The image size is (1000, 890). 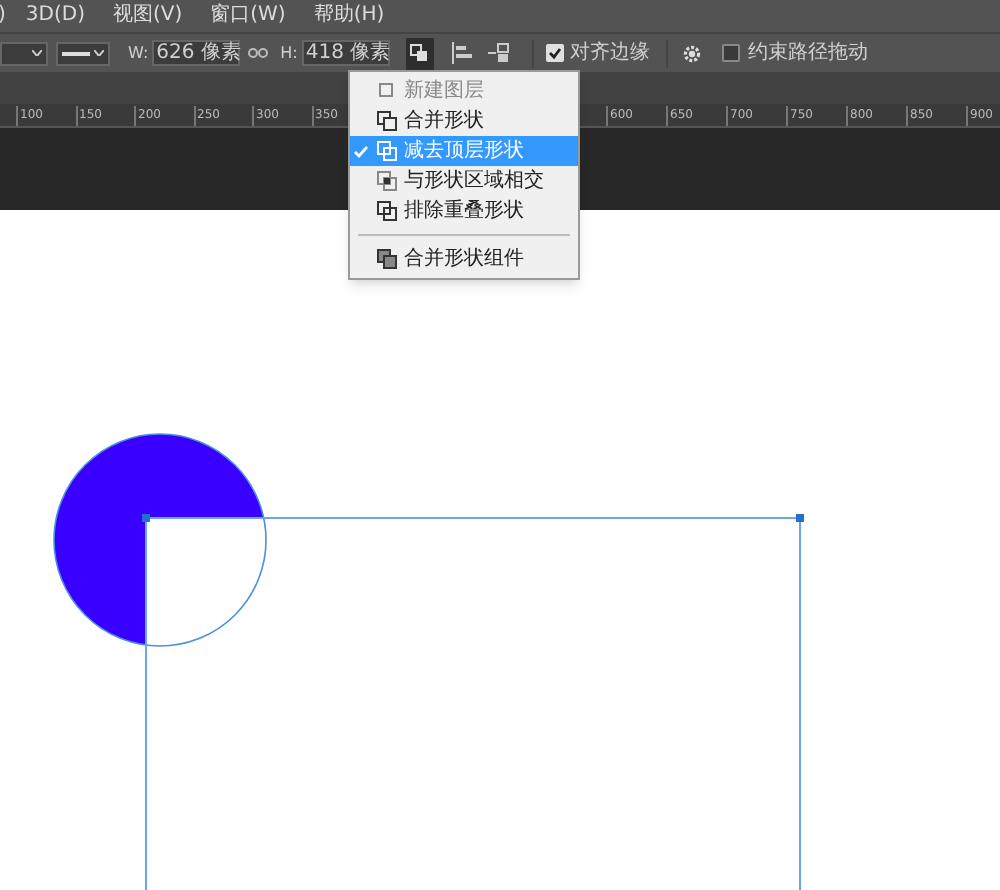 What do you see at coordinates (55, 16) in the screenshot?
I see `menu-item: 3D(D)` at bounding box center [55, 16].